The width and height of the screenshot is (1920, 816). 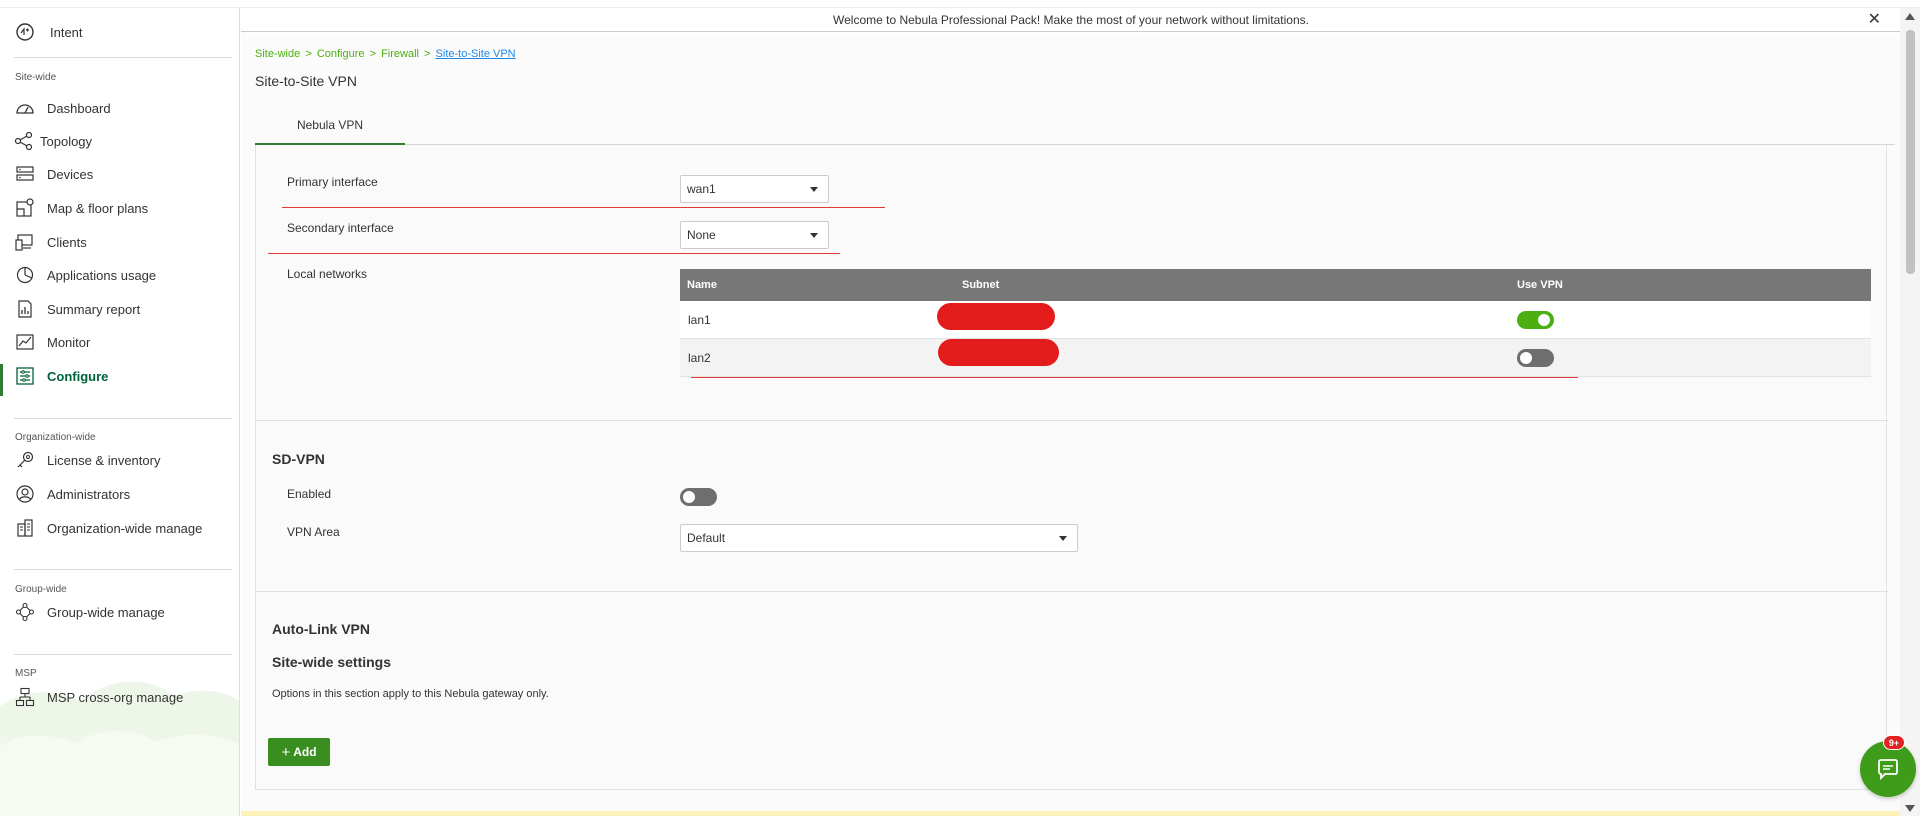 I want to click on topology-icon, so click(x=24, y=141).